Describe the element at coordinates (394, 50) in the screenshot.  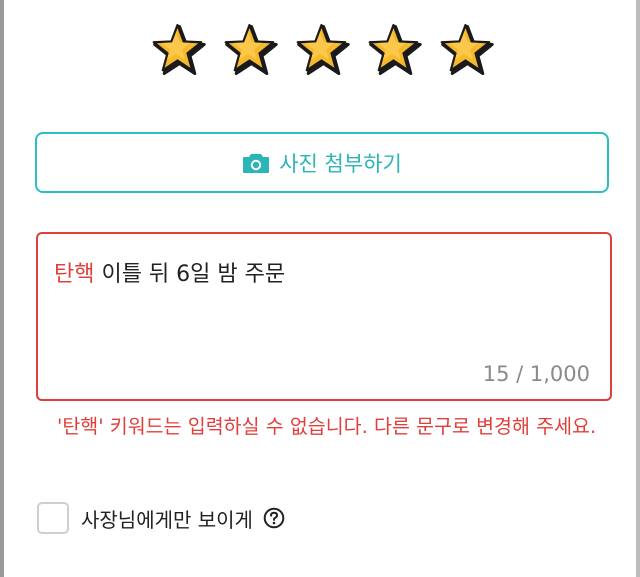
I see `star-4-icon` at that location.